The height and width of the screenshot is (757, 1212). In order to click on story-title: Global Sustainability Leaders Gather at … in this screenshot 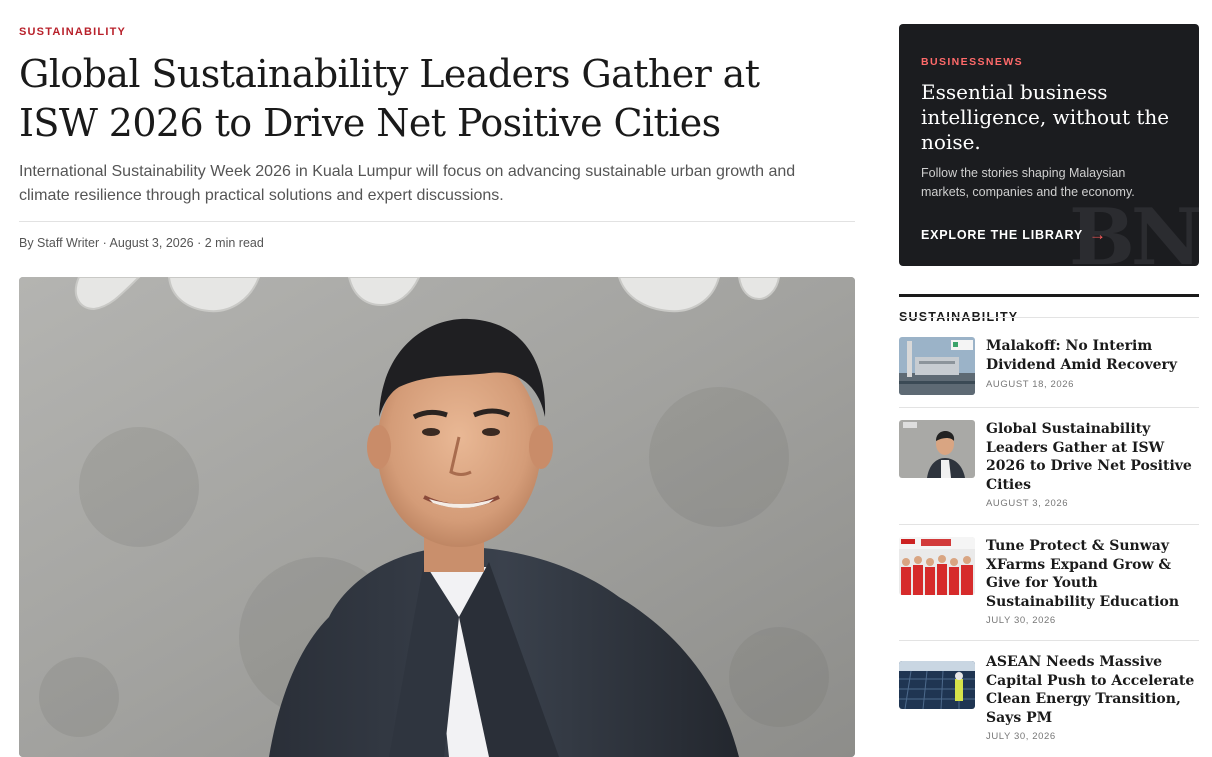, I will do `click(1092, 457)`.